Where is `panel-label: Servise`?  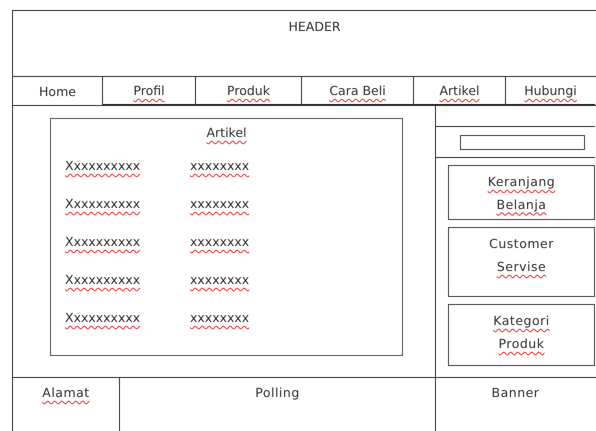
panel-label: Servise is located at coordinates (521, 267).